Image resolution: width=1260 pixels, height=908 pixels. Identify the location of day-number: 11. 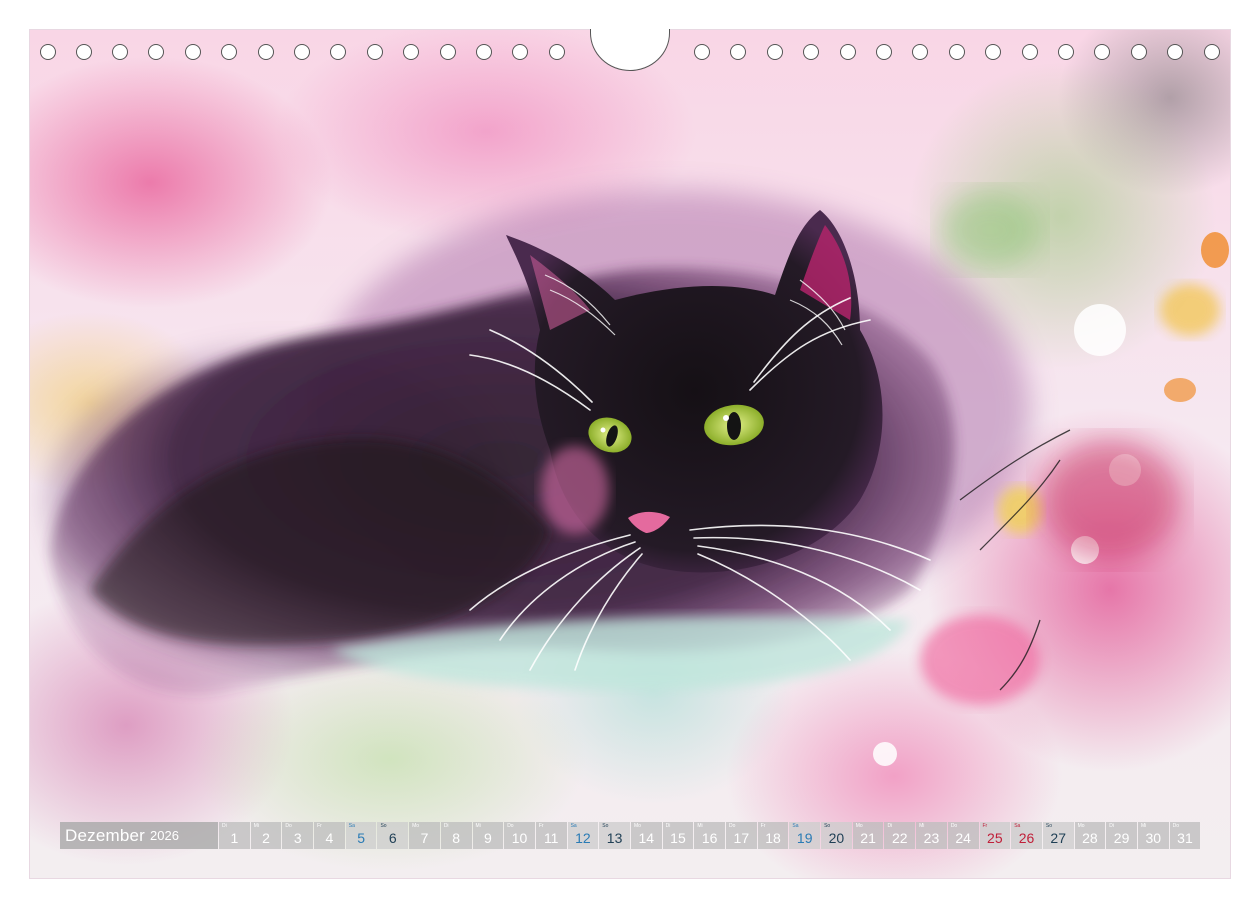
(551, 838).